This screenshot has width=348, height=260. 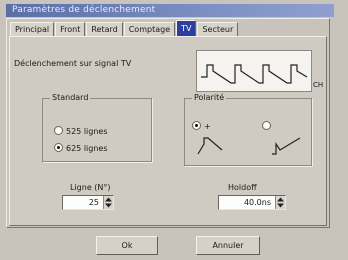 I want to click on line-spinner: 25, so click(x=88, y=202).